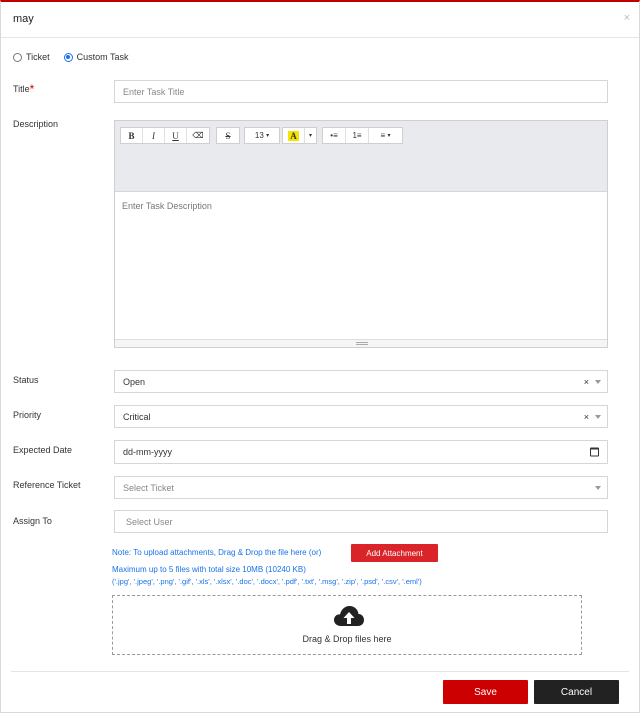 The width and height of the screenshot is (640, 713). I want to click on font-size-dropdown: 13 ▾, so click(262, 135).